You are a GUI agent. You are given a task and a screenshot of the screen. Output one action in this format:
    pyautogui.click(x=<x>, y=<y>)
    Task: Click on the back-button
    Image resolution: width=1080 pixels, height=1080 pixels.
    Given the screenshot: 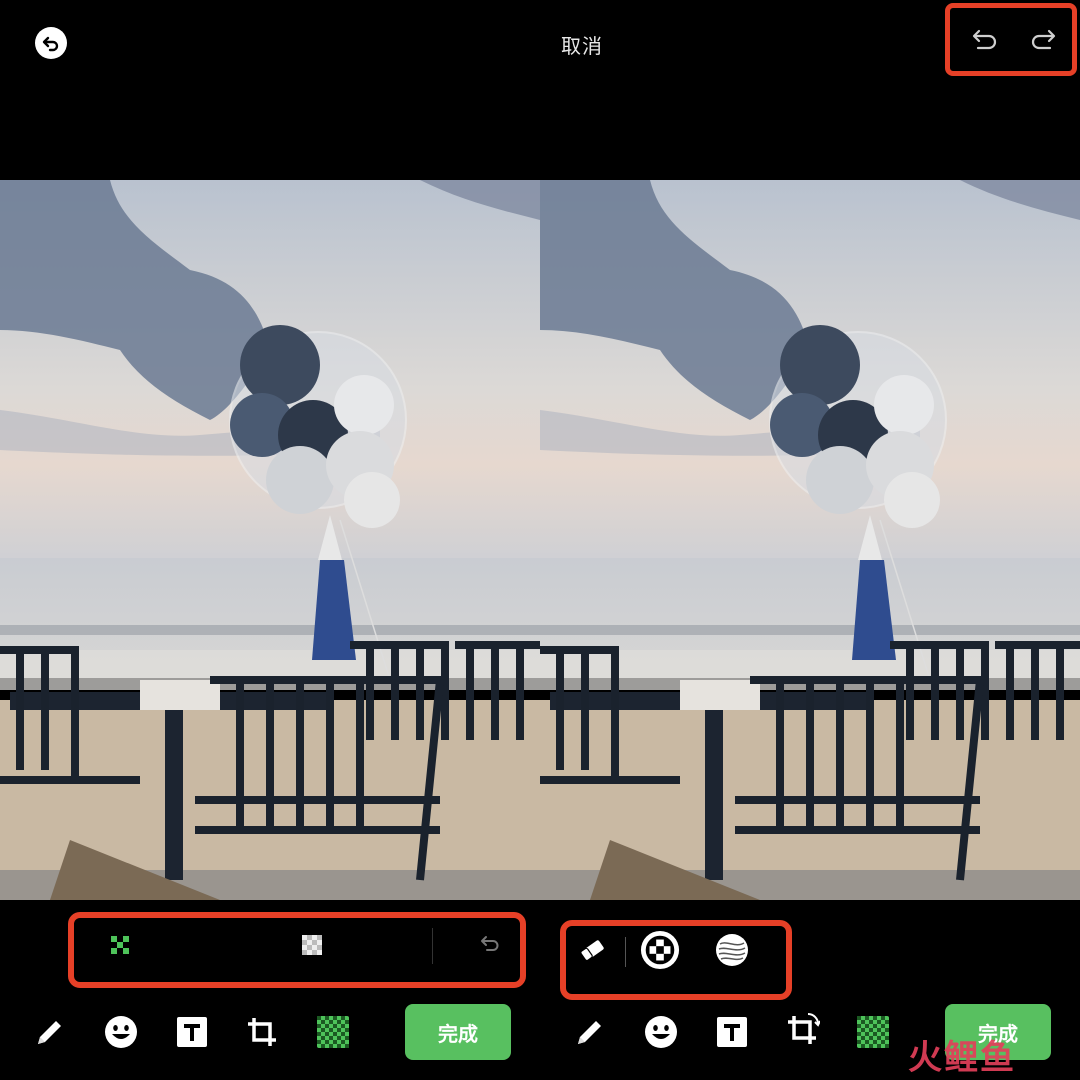 What is the action you would take?
    pyautogui.click(x=51, y=43)
    